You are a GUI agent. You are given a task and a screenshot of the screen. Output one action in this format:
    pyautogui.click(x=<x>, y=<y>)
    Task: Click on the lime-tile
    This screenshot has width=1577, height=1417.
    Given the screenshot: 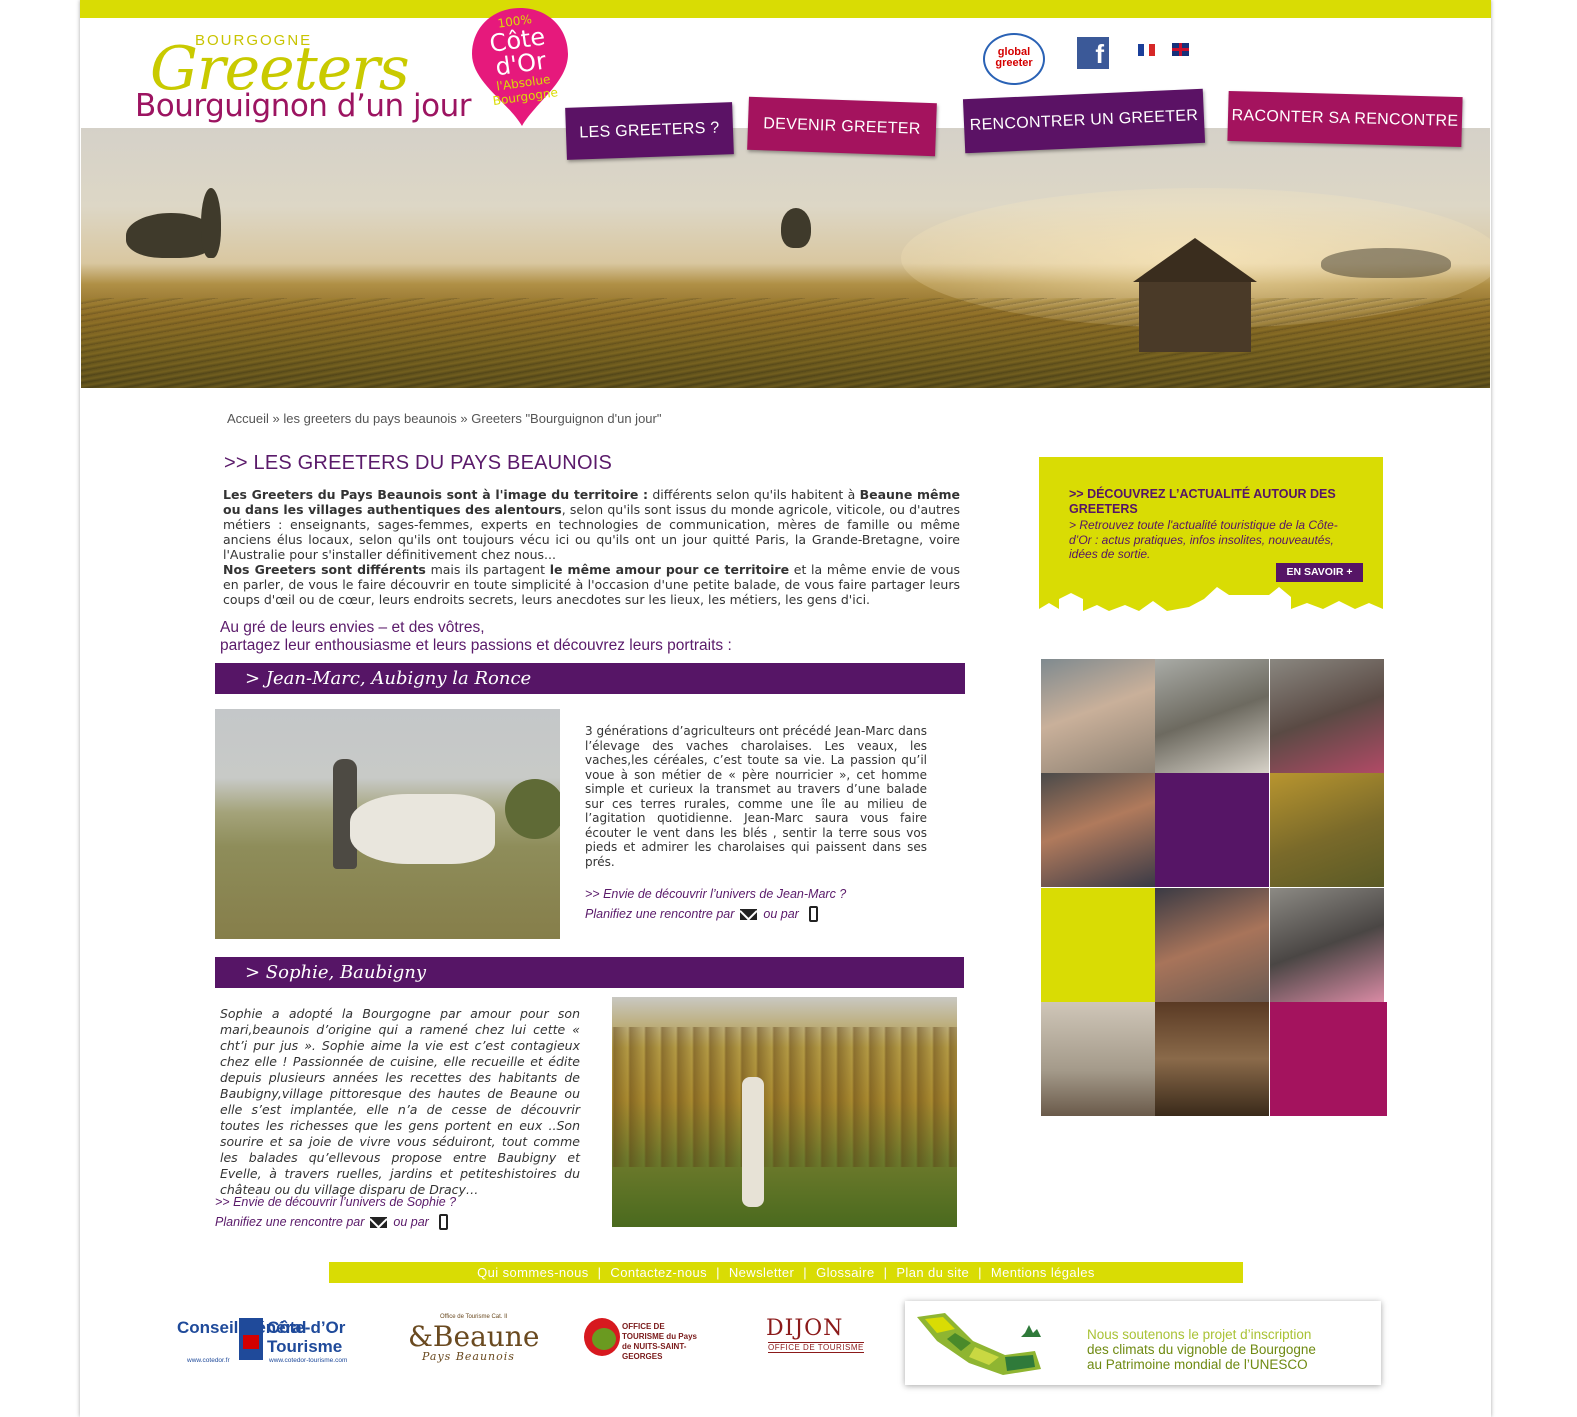 What is the action you would take?
    pyautogui.click(x=1098, y=945)
    